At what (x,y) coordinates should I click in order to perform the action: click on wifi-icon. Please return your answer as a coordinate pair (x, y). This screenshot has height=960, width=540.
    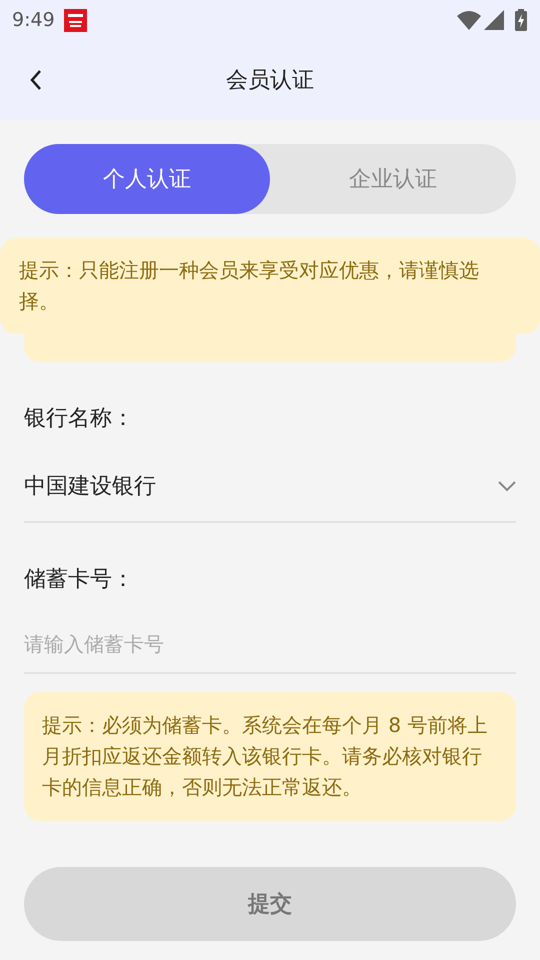
    Looking at the image, I should click on (469, 20).